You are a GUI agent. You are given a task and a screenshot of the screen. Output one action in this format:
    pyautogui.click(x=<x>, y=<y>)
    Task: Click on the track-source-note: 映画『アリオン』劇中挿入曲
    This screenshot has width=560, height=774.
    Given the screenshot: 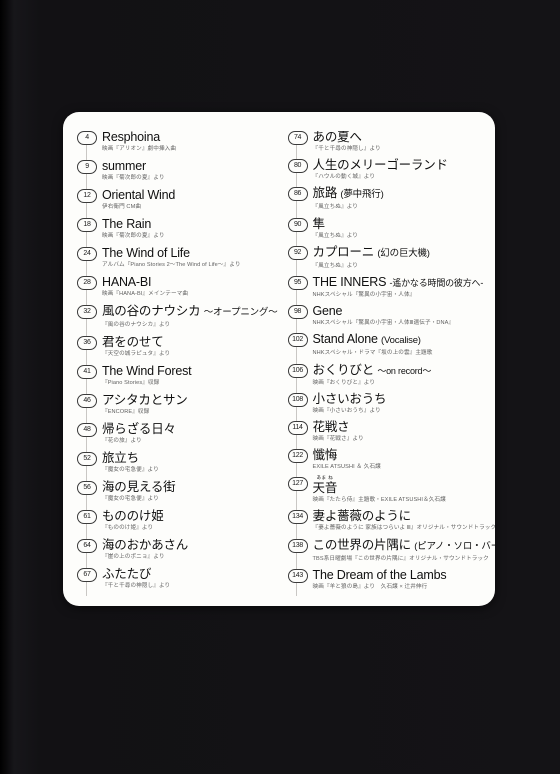 What is the action you would take?
    pyautogui.click(x=139, y=149)
    